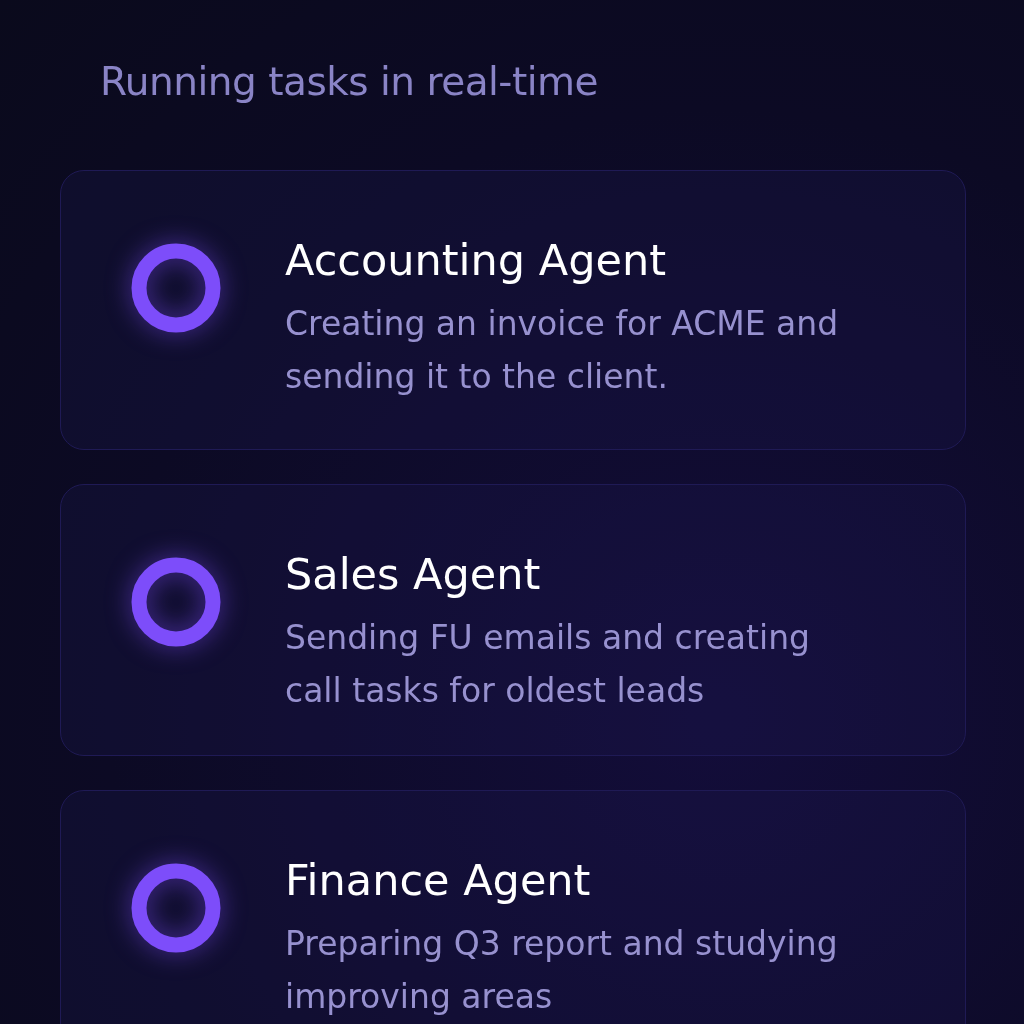 The height and width of the screenshot is (1024, 1024). Describe the element at coordinates (438, 880) in the screenshot. I see `agent-name: Finance Agent` at that location.